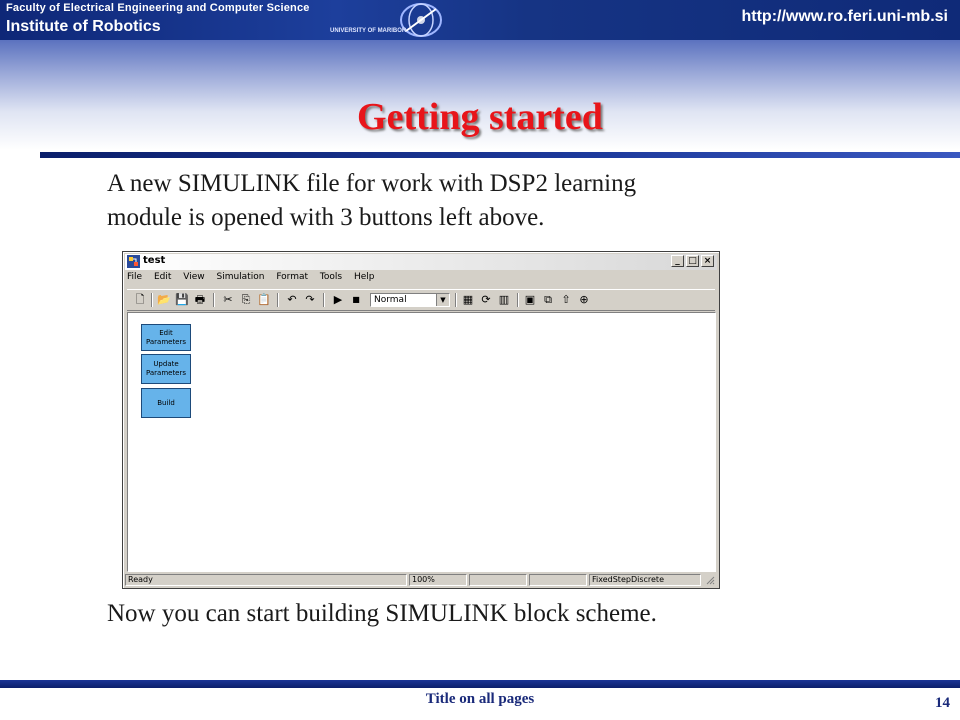  Describe the element at coordinates (530, 300) in the screenshot. I see `model-browser-icon: ▣` at that location.